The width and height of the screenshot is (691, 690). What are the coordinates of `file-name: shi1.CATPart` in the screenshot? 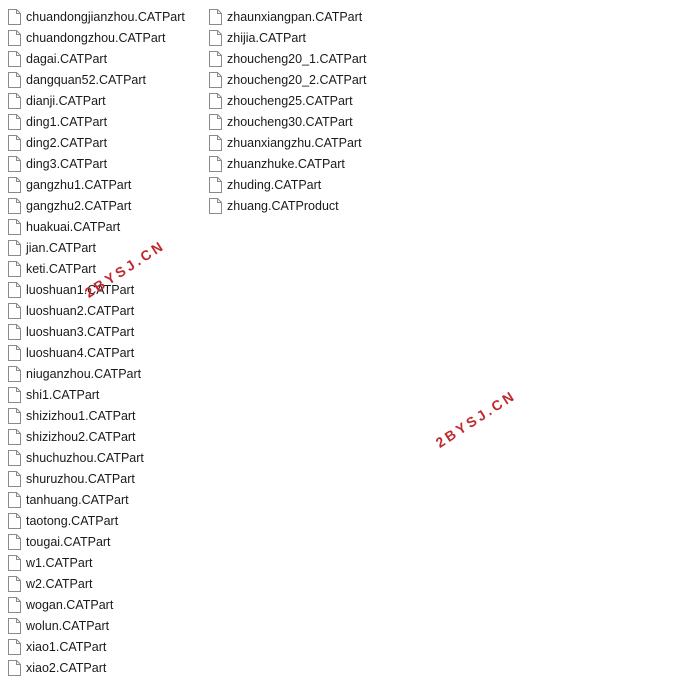 It's located at (63, 394).